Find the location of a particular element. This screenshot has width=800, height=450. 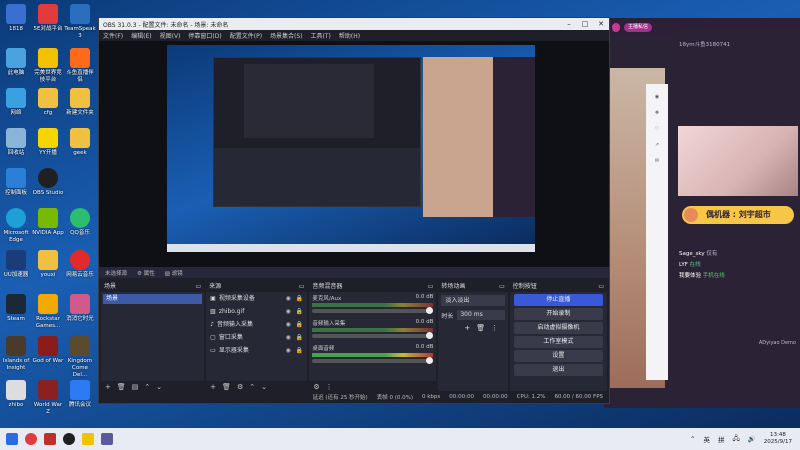

profile-icon: ◉ is located at coordinates (657, 97).